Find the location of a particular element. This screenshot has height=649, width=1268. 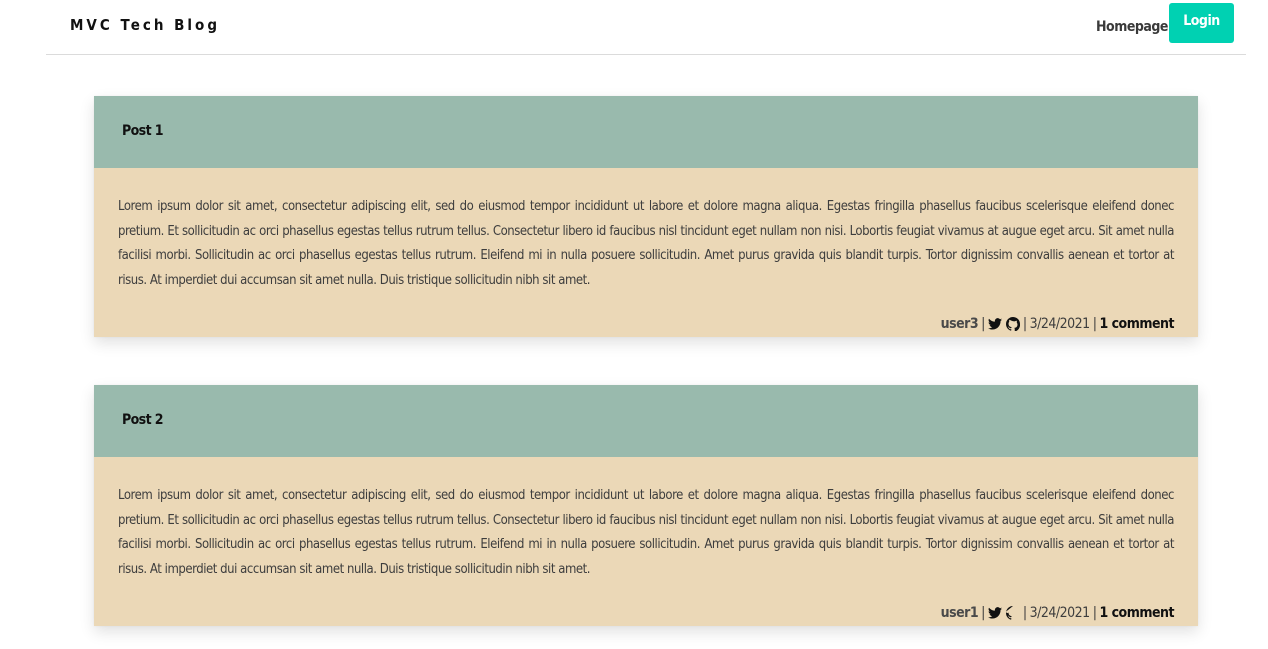

post-header: Post 1 is located at coordinates (646, 132).